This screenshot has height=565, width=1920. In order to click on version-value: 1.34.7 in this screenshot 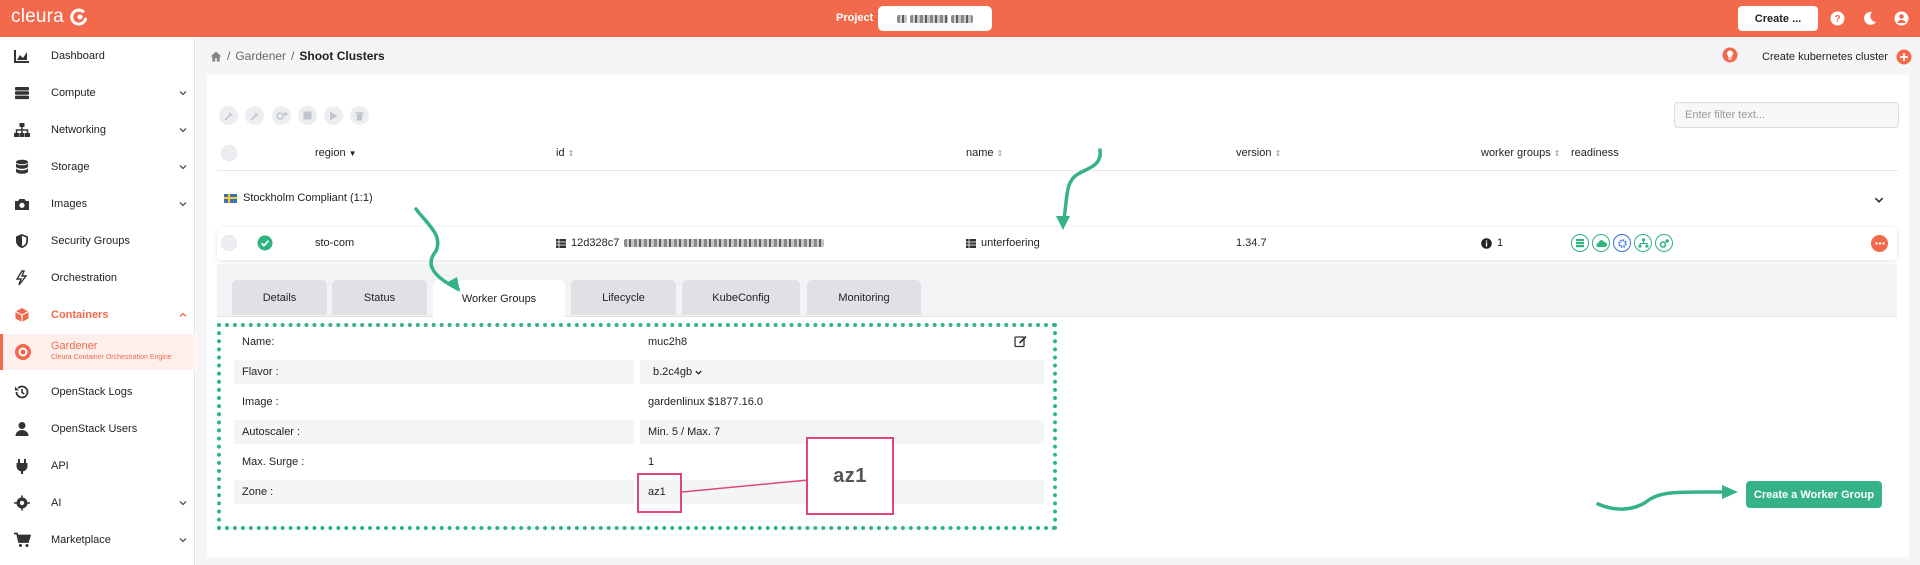, I will do `click(1251, 243)`.